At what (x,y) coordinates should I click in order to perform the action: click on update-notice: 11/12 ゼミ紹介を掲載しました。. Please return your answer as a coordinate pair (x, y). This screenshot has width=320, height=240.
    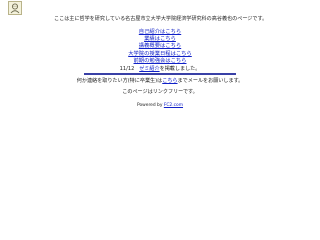
    Looking at the image, I should click on (160, 69).